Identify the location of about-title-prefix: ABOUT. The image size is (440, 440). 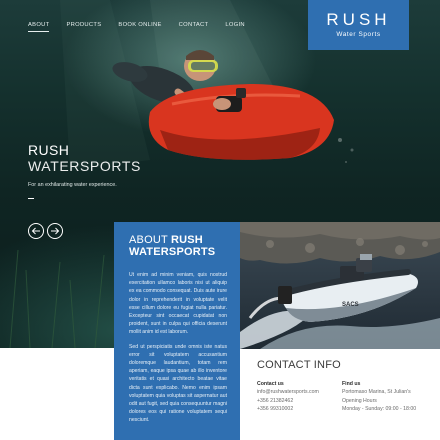
(148, 240).